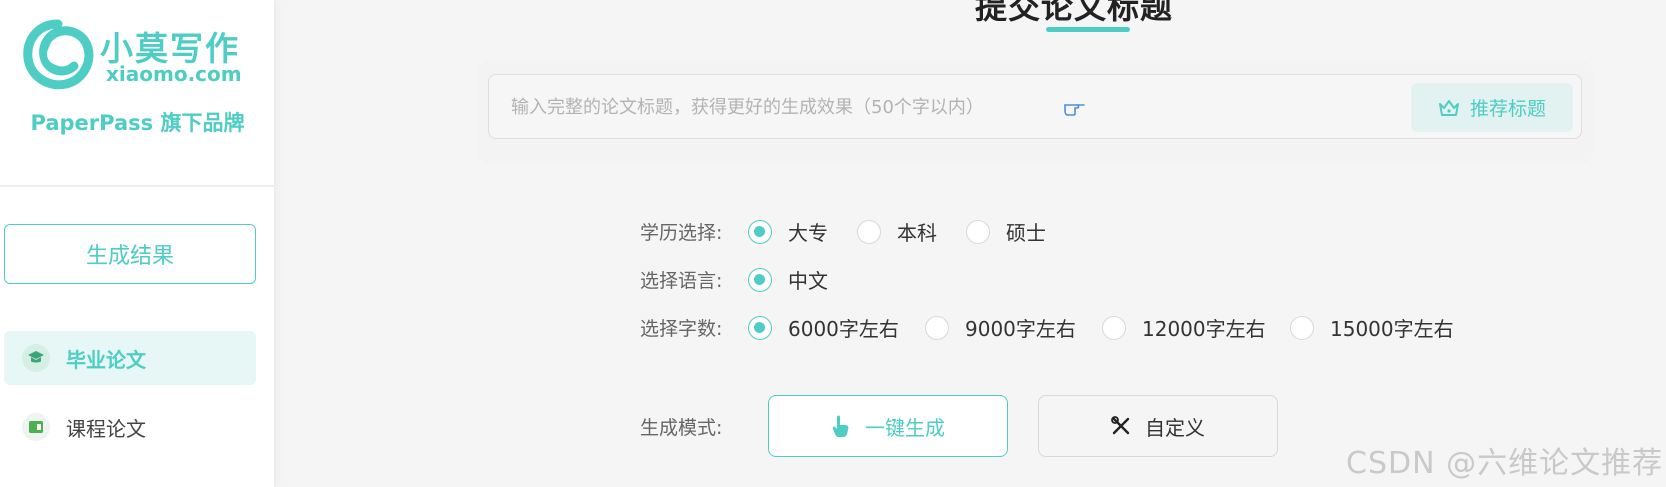 Image resolution: width=1666 pixels, height=487 pixels. I want to click on sidebar-divider, so click(137, 186).